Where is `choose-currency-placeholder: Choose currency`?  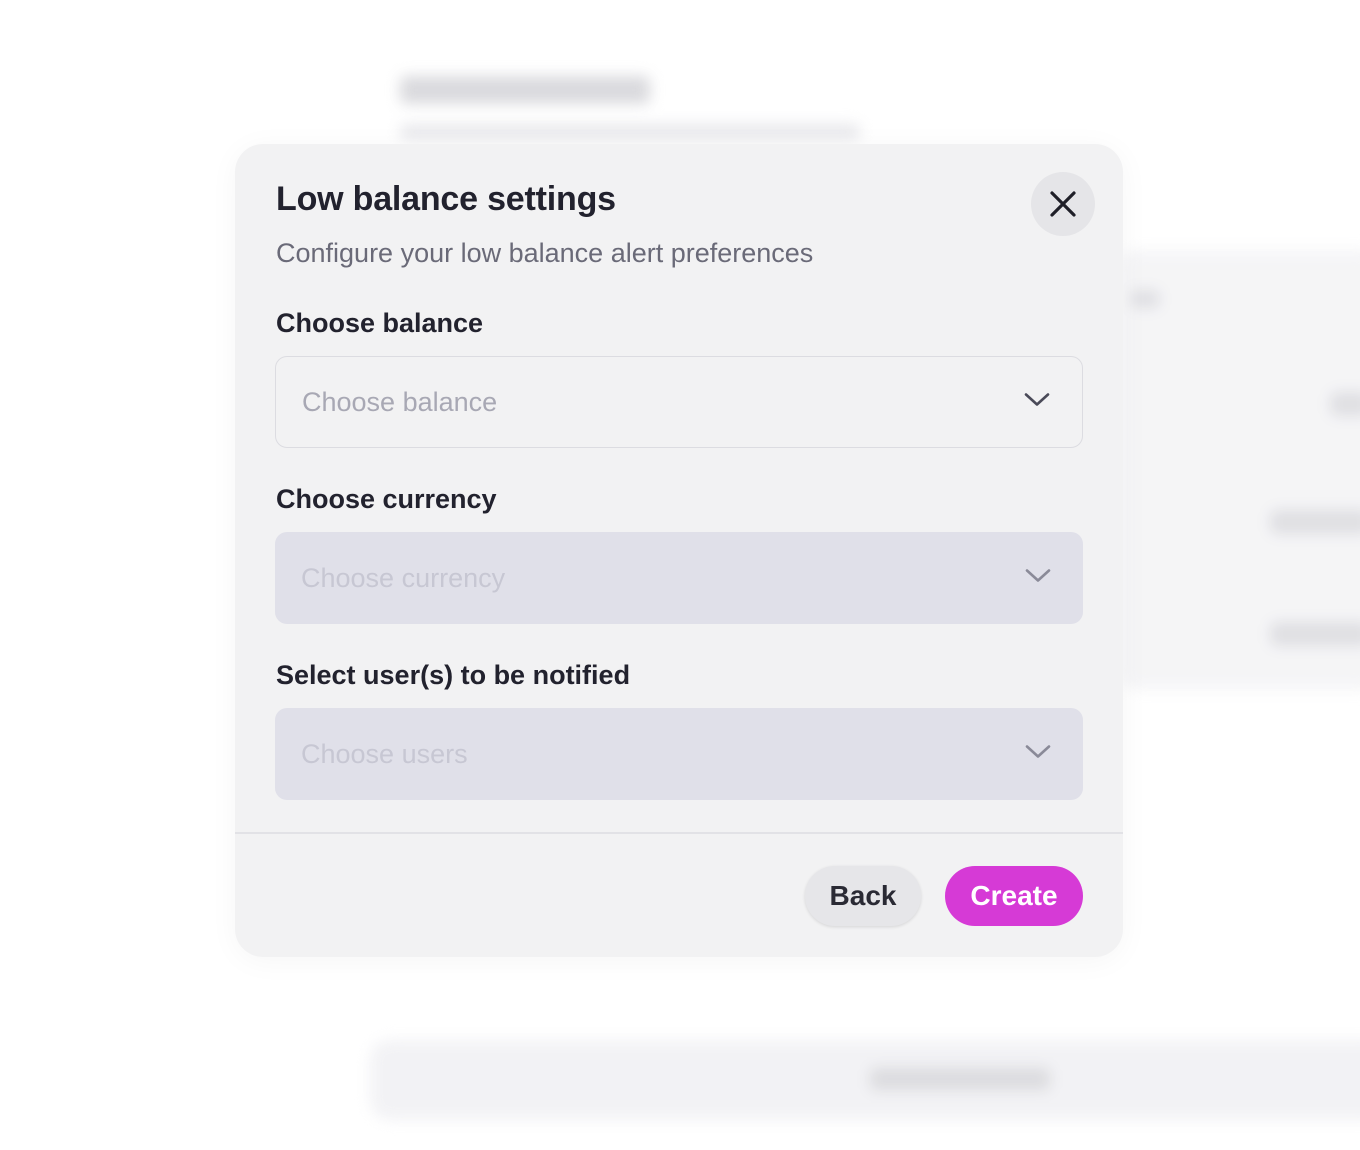 choose-currency-placeholder: Choose currency is located at coordinates (403, 577).